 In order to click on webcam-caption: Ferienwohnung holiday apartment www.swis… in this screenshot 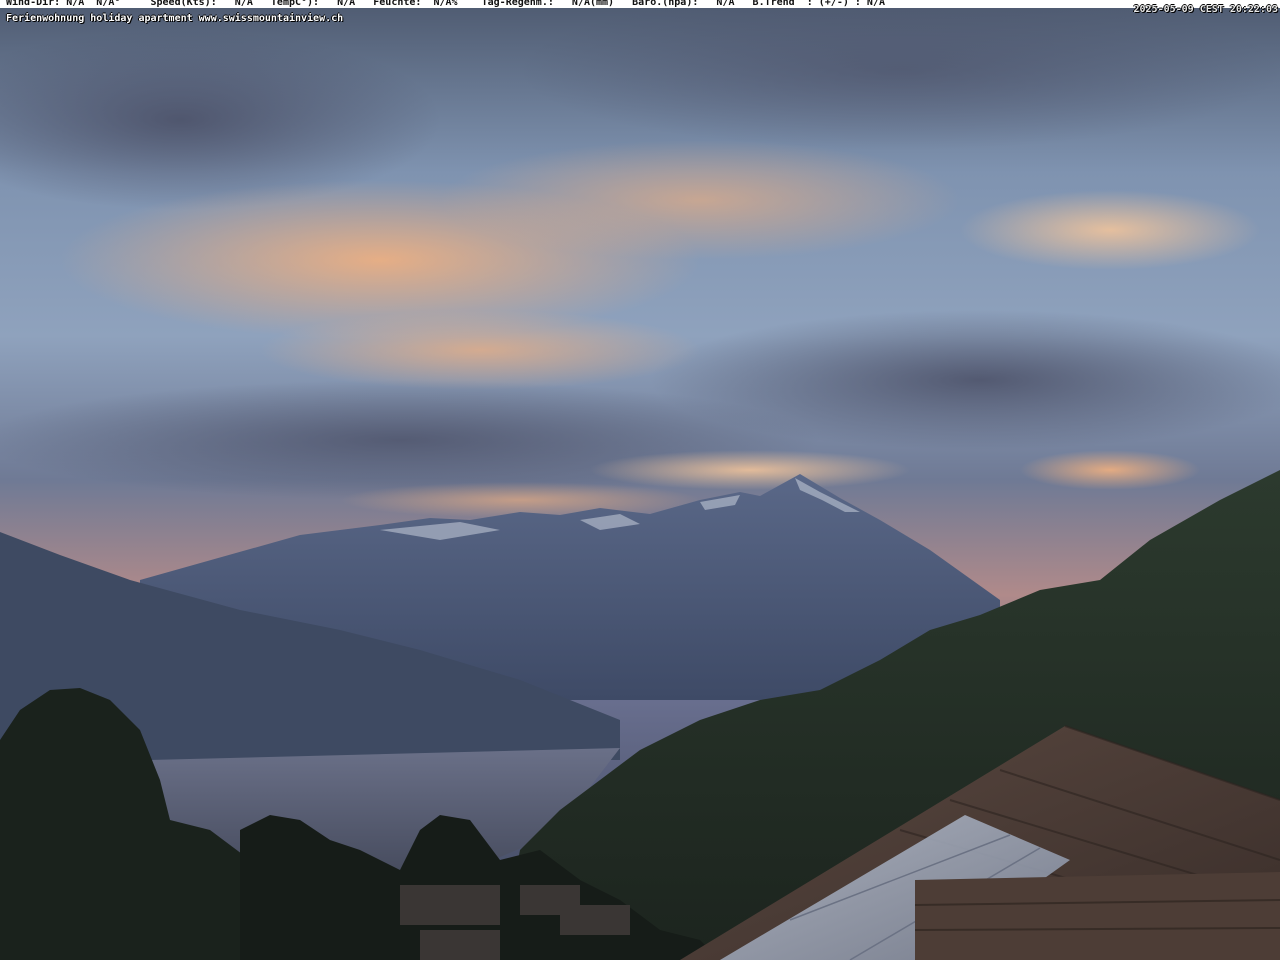, I will do `click(175, 18)`.